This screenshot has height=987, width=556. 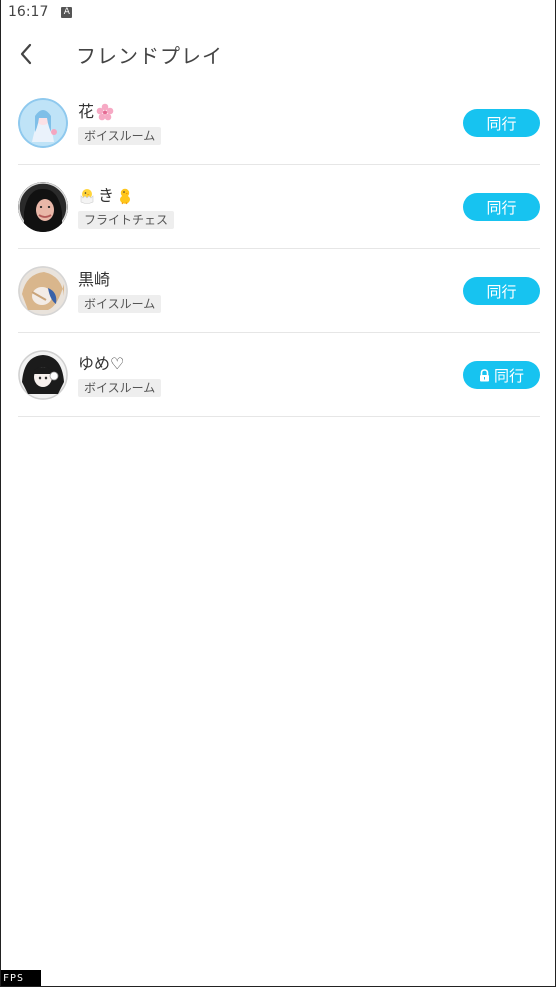 I want to click on lock-icon, so click(x=484, y=375).